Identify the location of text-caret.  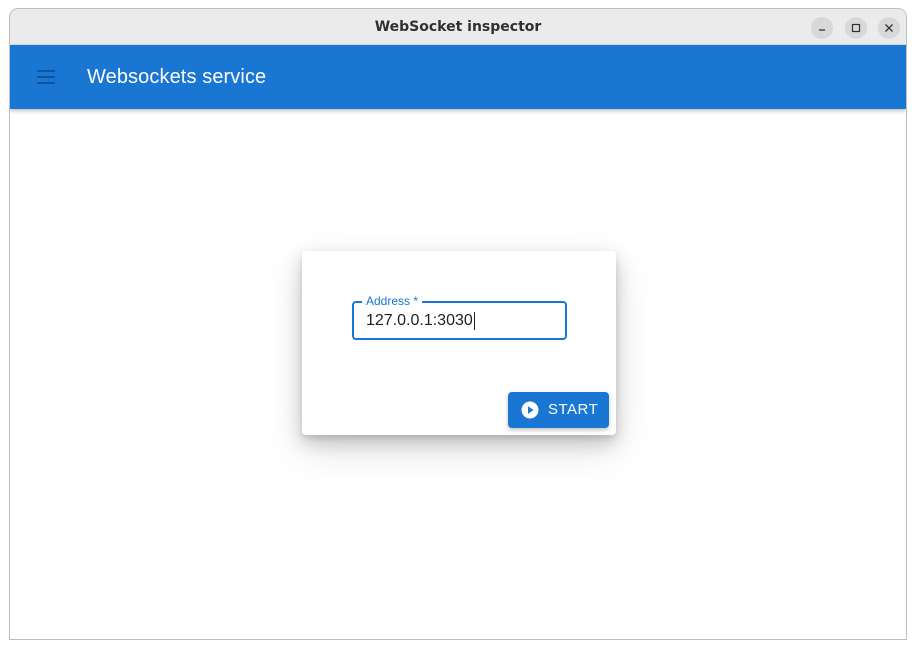
(474, 320).